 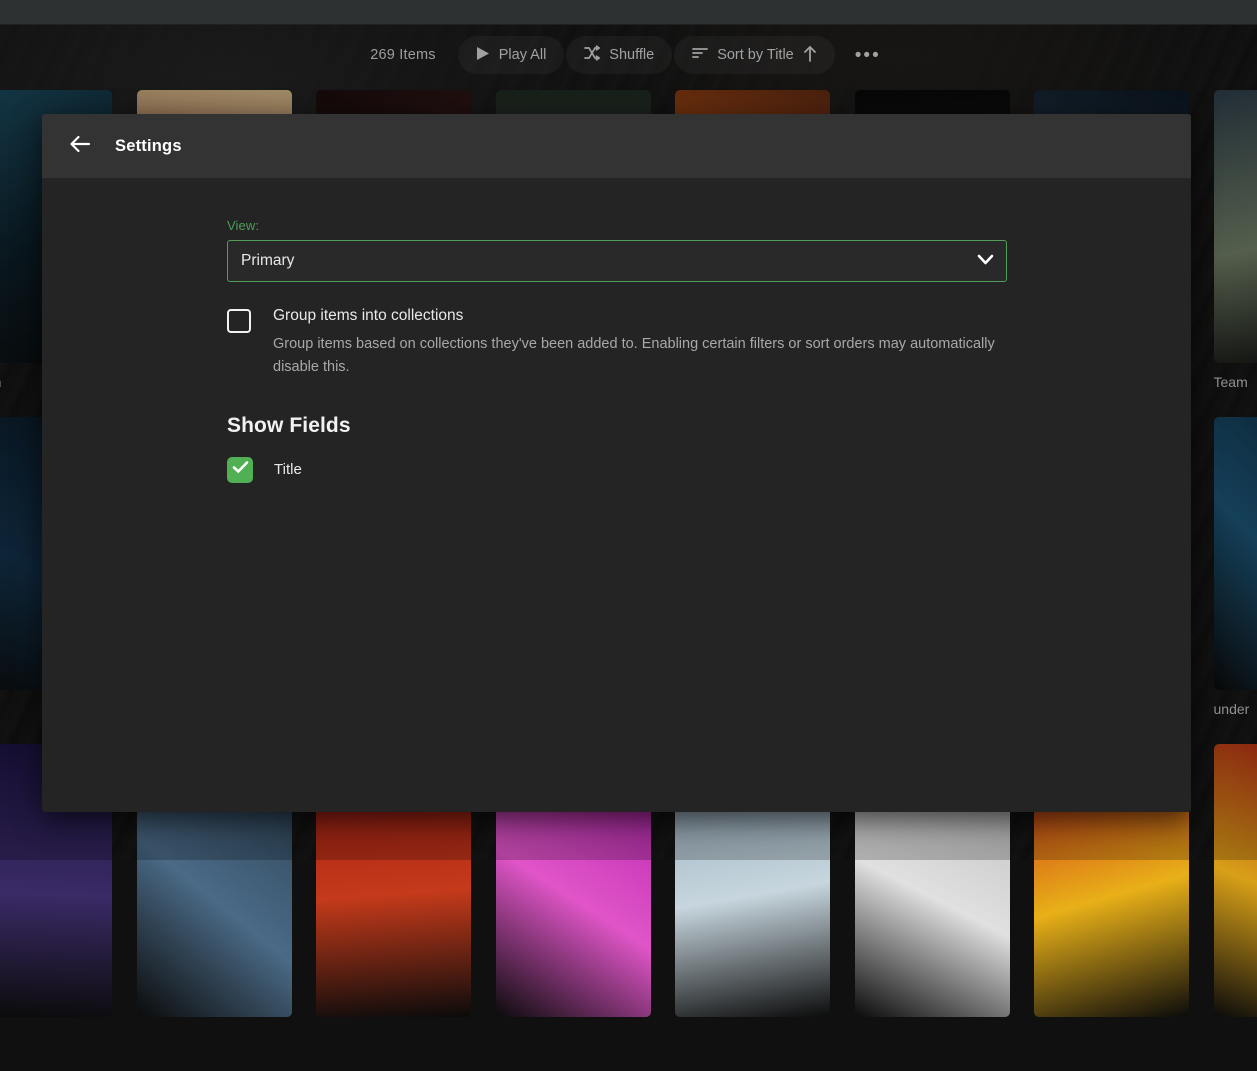 I want to click on view-select-wrapper: Primary, so click(x=617, y=261).